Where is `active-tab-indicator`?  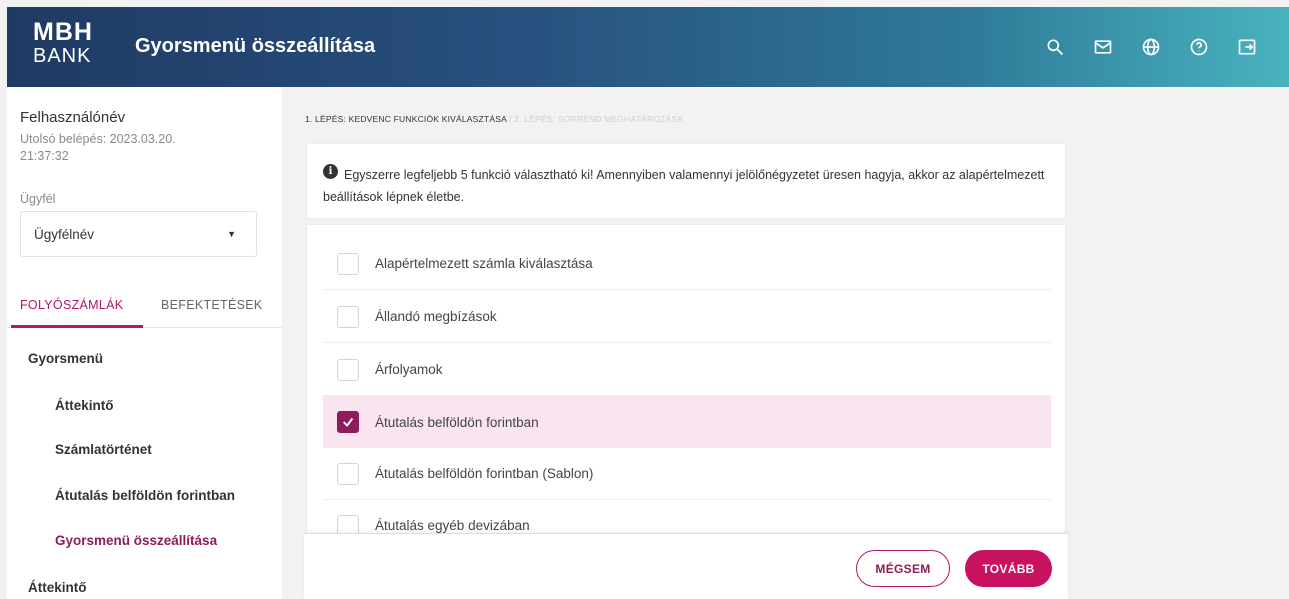 active-tab-indicator is located at coordinates (77, 326).